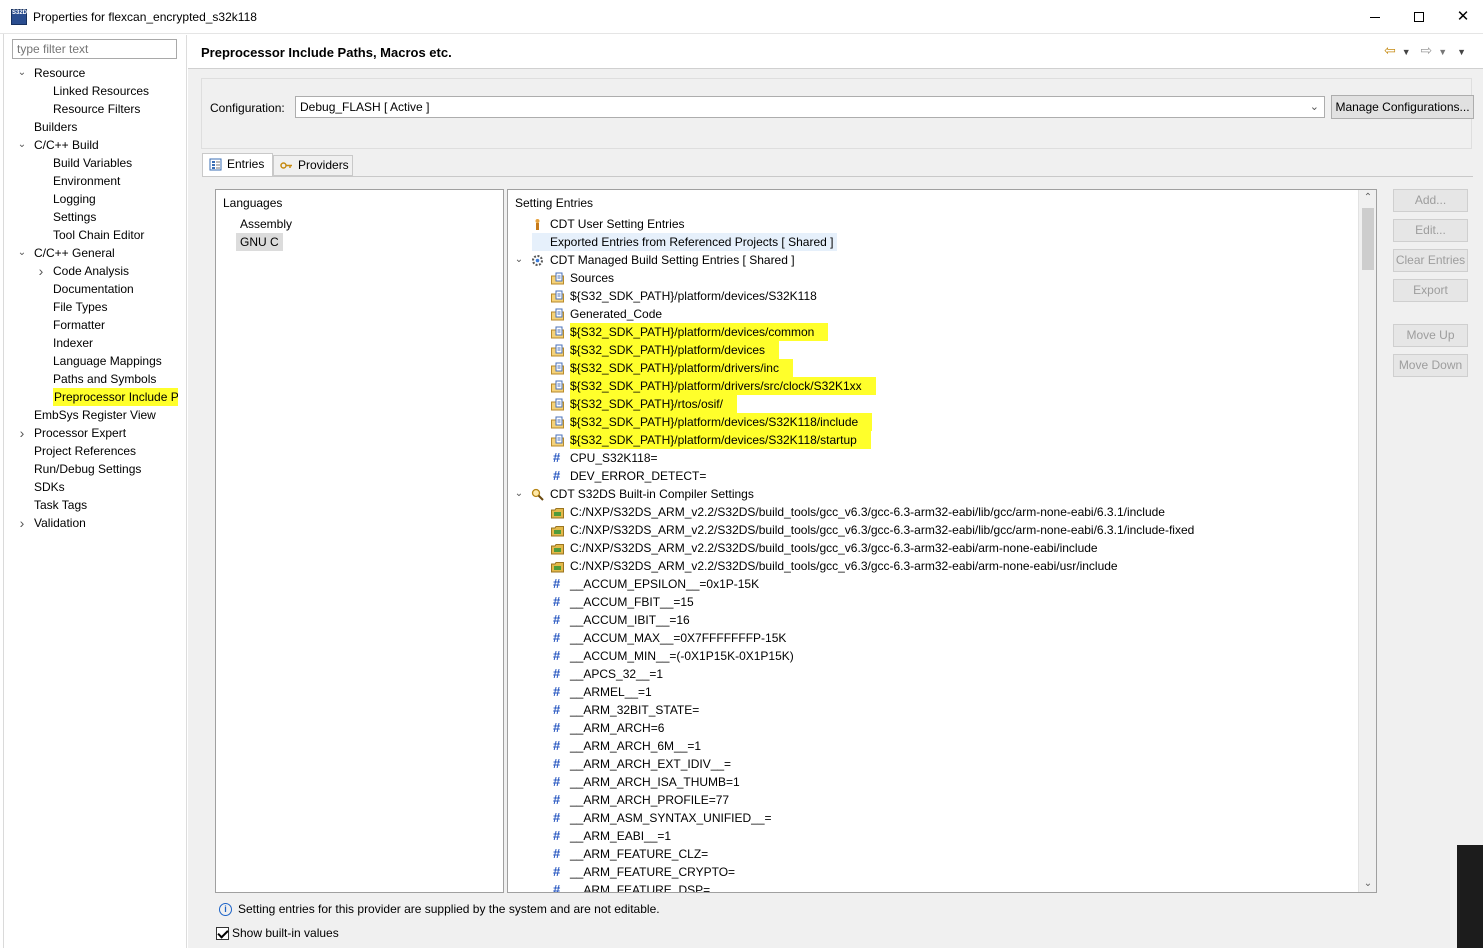  What do you see at coordinates (933, 458) in the screenshot?
I see `setting-entry-row: # CPU_S32K118=` at bounding box center [933, 458].